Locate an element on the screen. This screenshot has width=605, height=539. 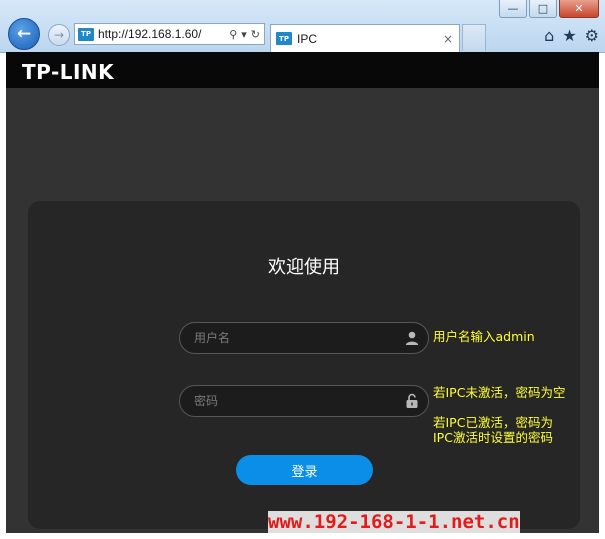
back-button: ← is located at coordinates (24, 34).